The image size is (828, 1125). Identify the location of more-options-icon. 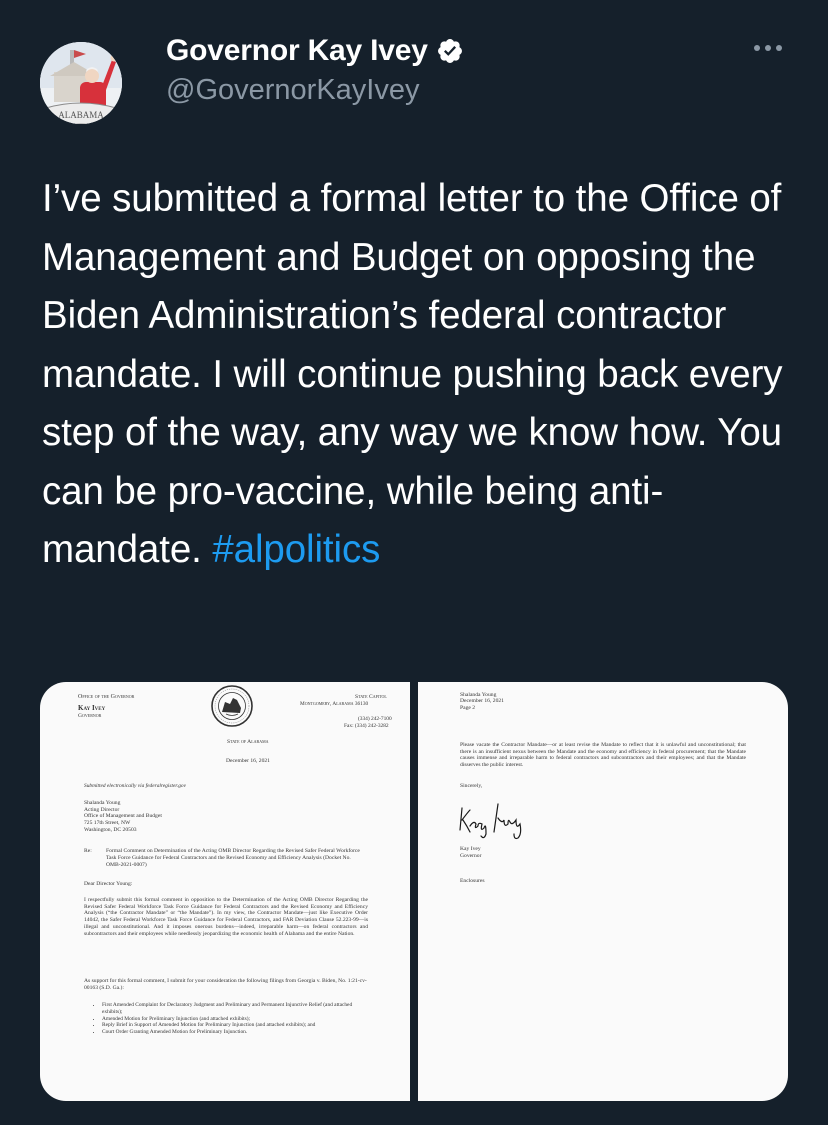
(768, 48).